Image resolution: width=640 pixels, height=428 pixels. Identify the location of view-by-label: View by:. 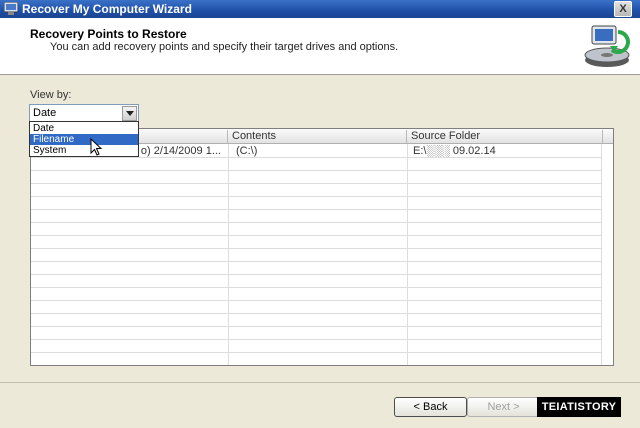
(51, 95).